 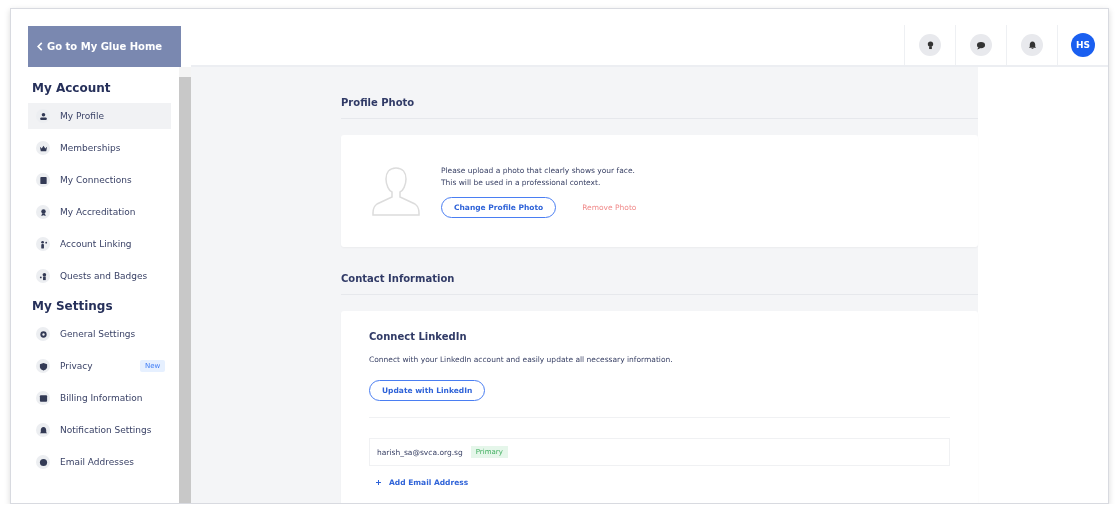 What do you see at coordinates (43, 334) in the screenshot?
I see `settings-icon` at bounding box center [43, 334].